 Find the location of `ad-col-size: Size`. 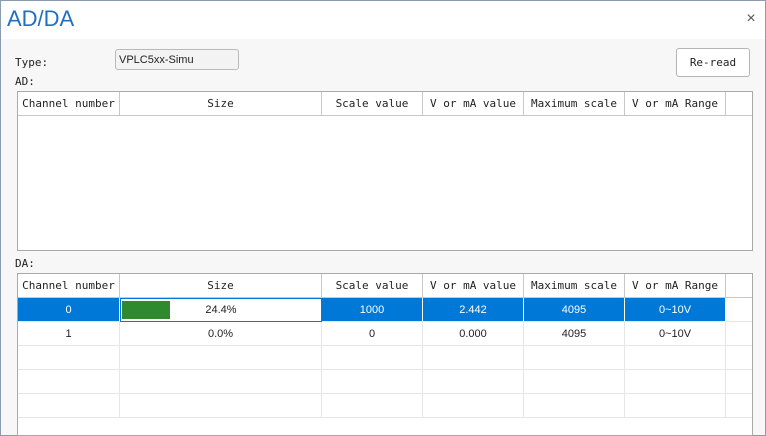

ad-col-size: Size is located at coordinates (221, 104).